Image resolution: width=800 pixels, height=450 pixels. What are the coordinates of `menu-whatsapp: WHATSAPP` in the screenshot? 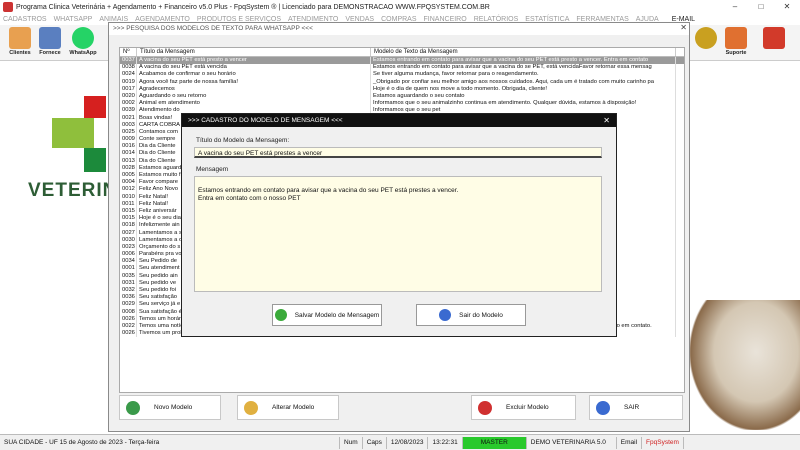 It's located at (73, 19).